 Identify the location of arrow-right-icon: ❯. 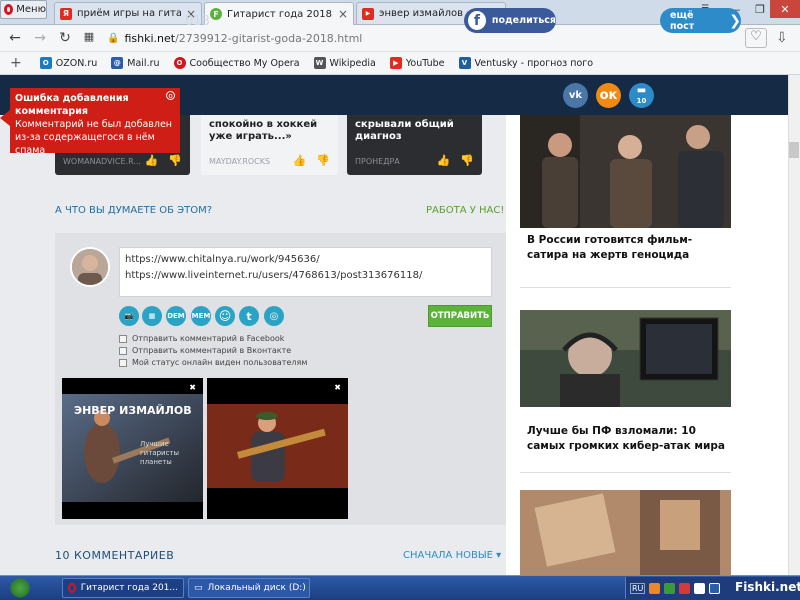
(735, 20).